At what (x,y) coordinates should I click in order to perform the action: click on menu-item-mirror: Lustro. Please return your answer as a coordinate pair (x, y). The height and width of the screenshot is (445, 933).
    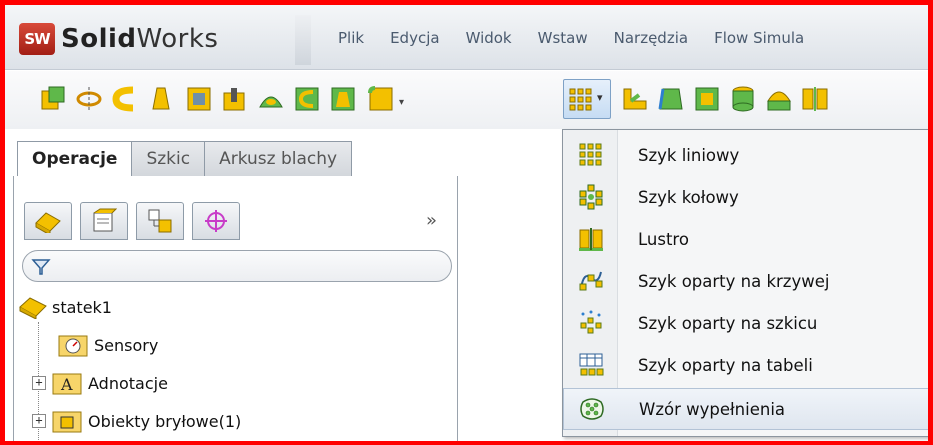
    Looking at the image, I should click on (745, 239).